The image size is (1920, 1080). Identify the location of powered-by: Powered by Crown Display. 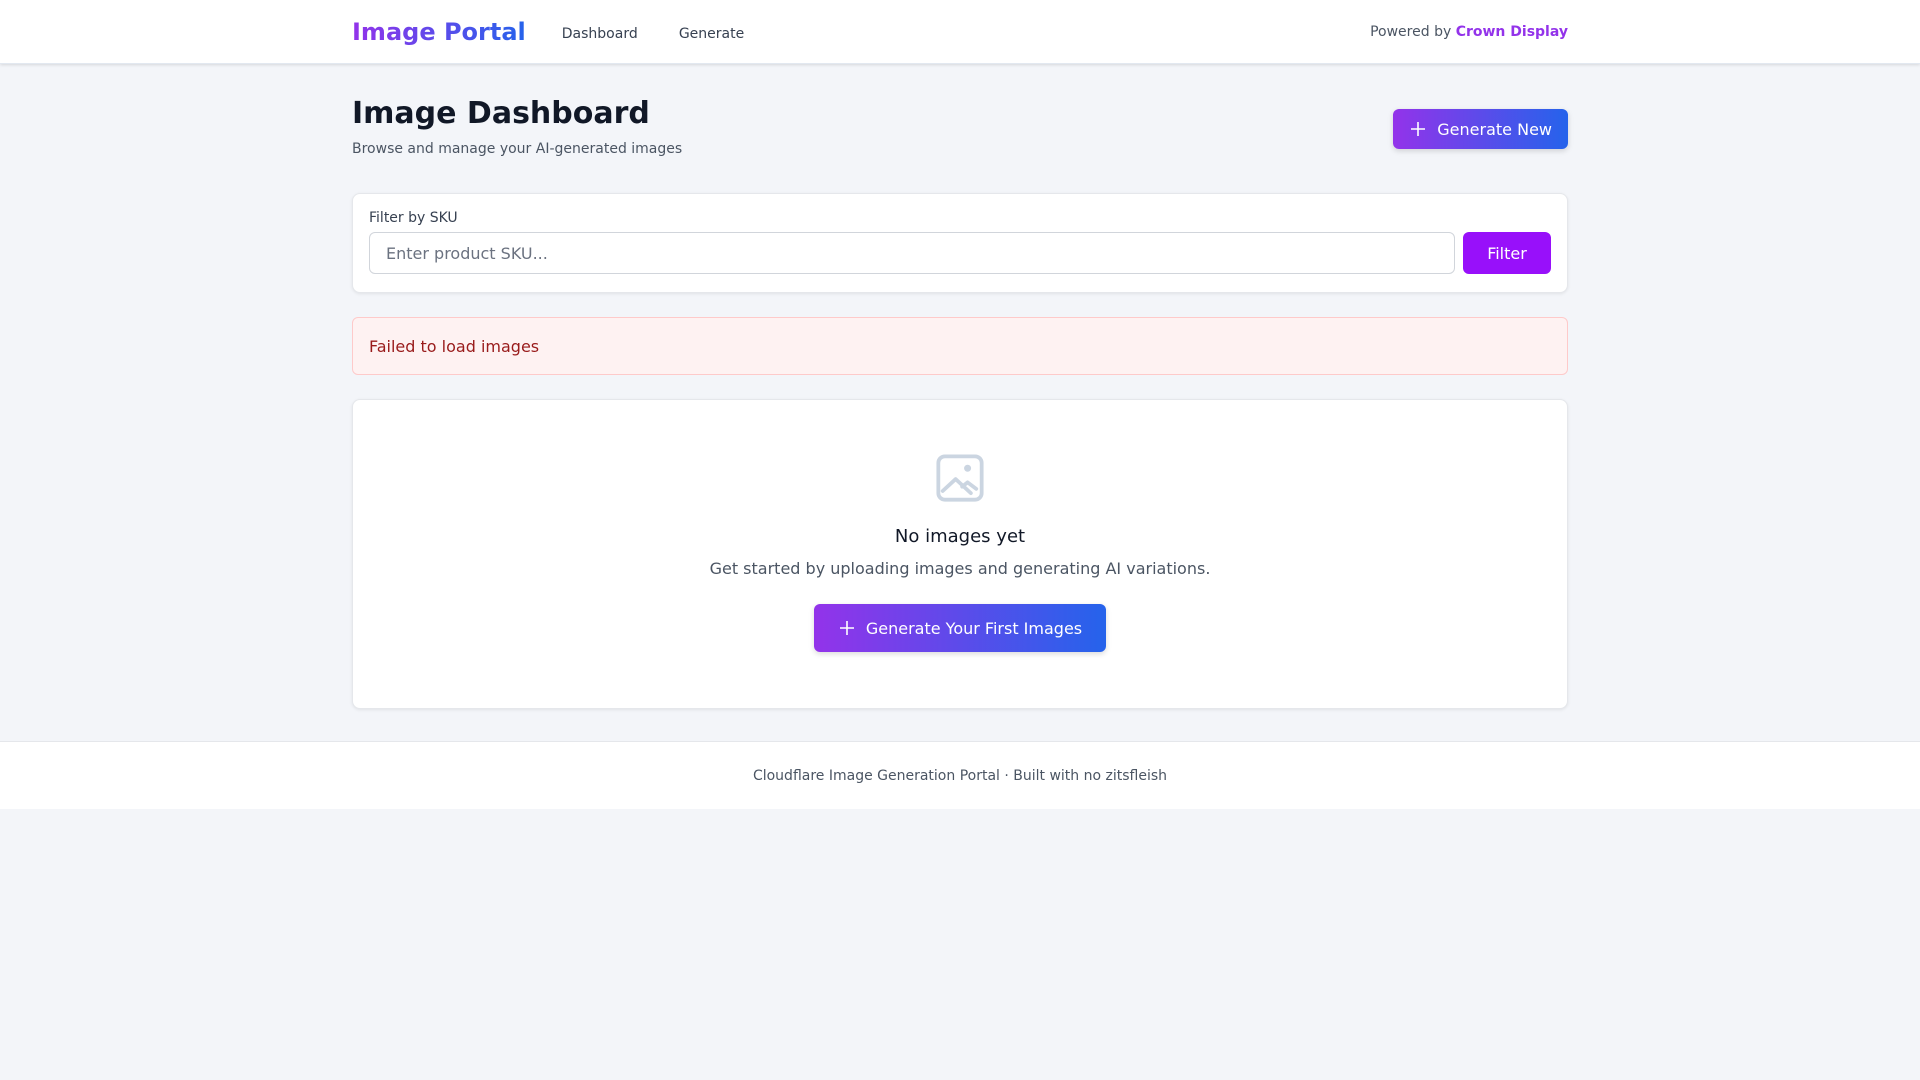
(1469, 32).